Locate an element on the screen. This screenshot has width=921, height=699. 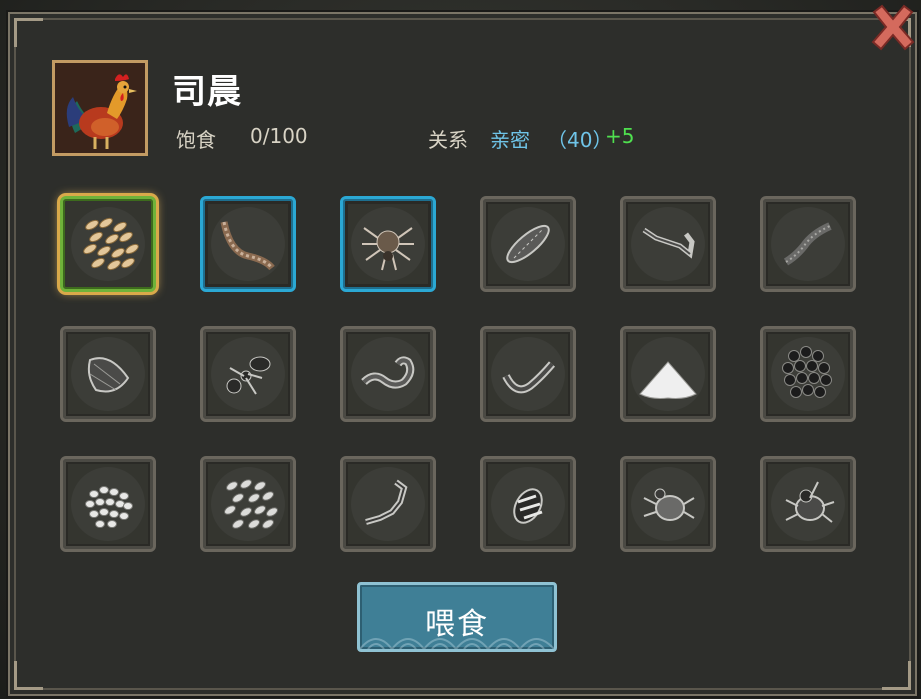
pet-name: 司晨 is located at coordinates (207, 92).